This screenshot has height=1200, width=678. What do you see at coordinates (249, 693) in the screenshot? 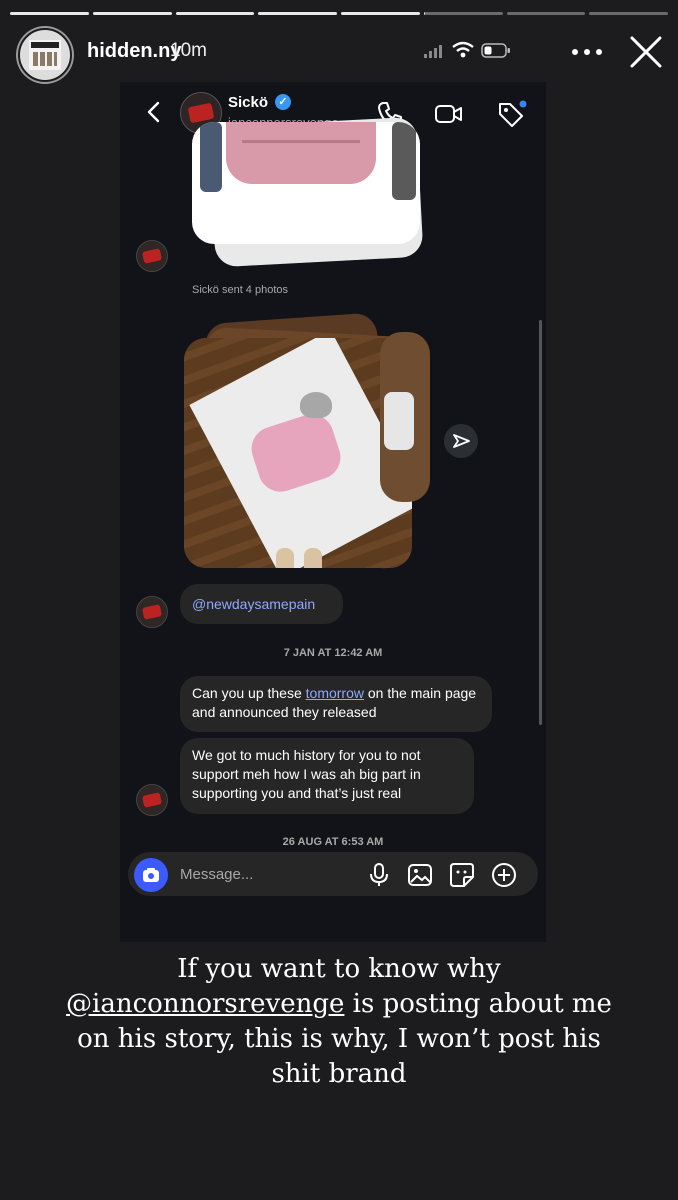
I see `message-text: Can you up these` at bounding box center [249, 693].